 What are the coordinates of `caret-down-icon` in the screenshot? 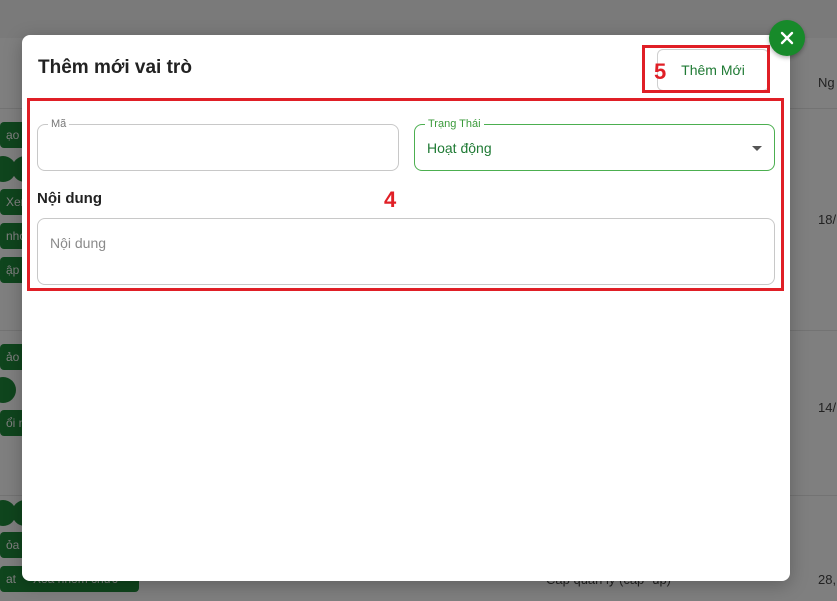 It's located at (757, 148).